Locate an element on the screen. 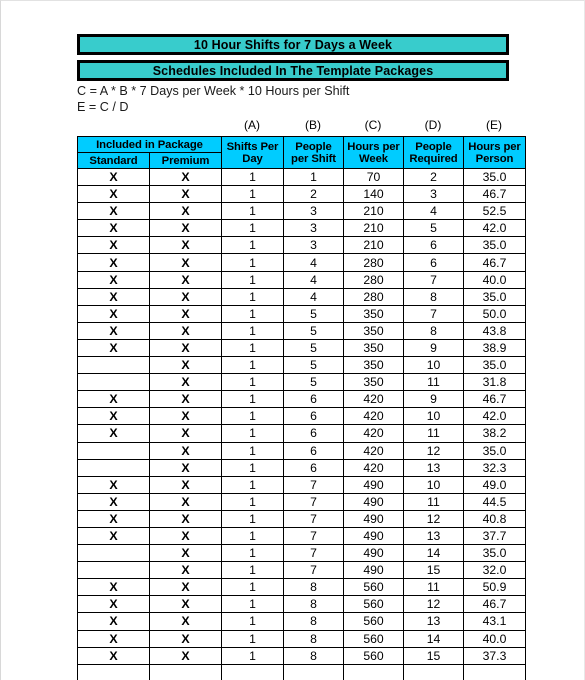  cell-hours-per-person: 32.0 is located at coordinates (494, 570).